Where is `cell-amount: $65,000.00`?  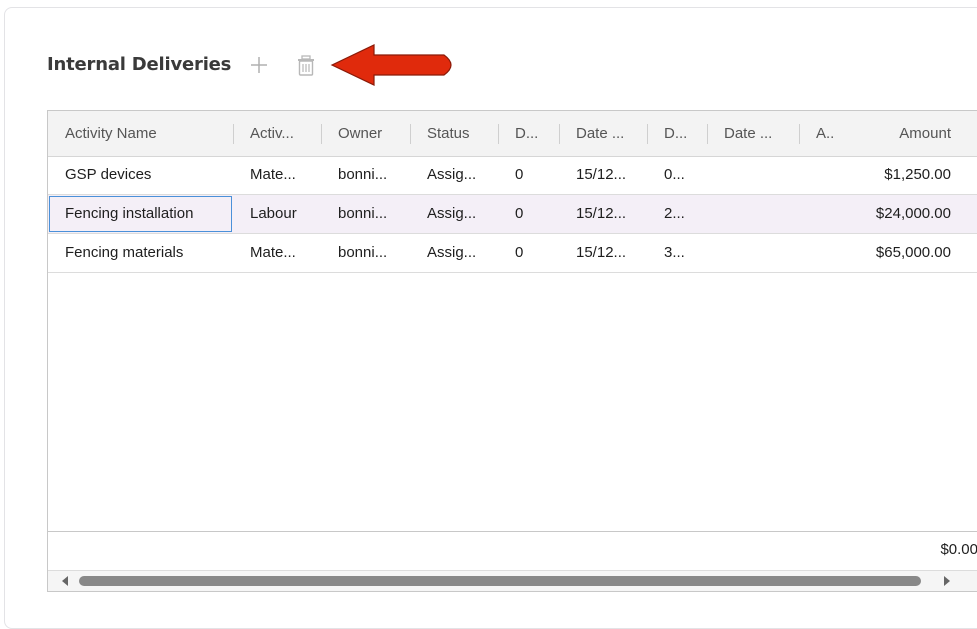 cell-amount: $65,000.00 is located at coordinates (907, 253).